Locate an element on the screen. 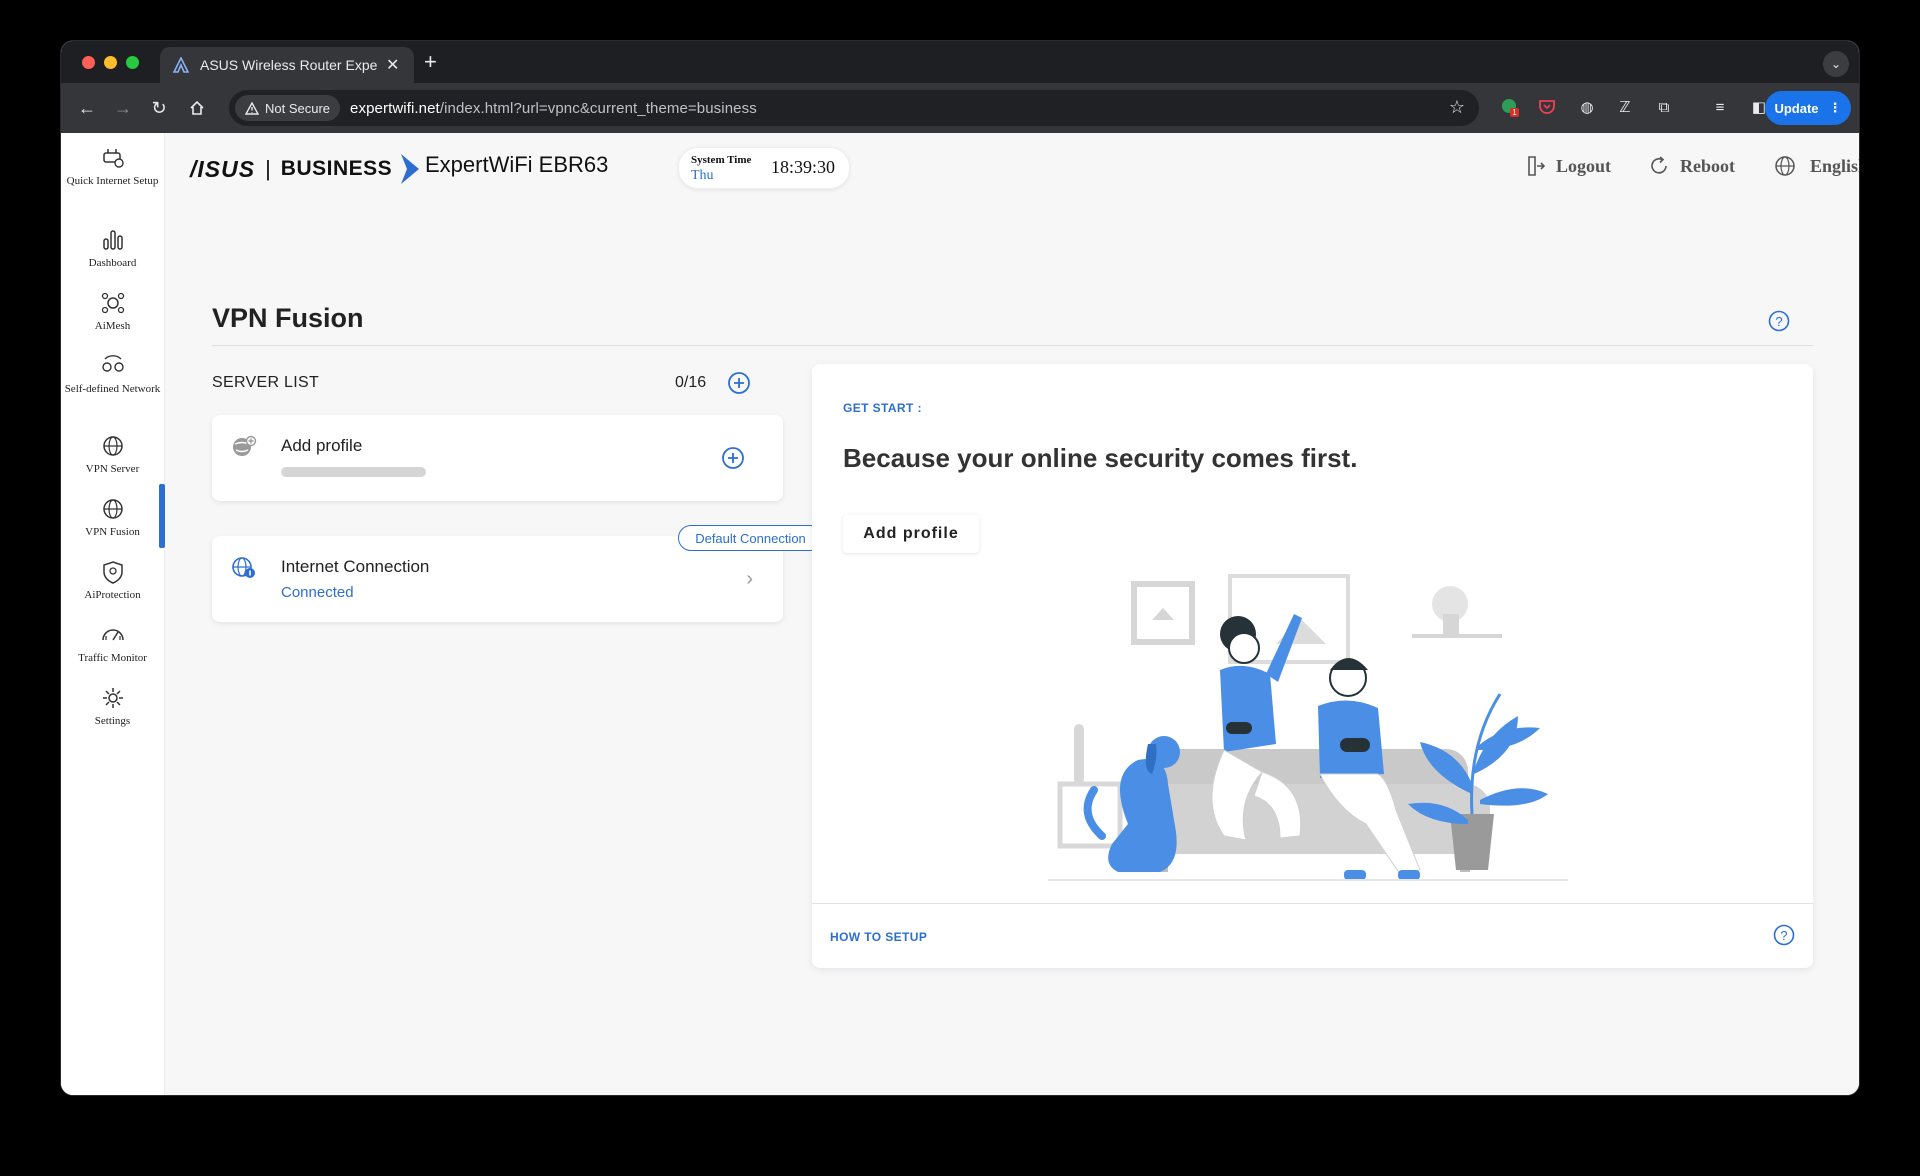  url-host: expertwifi.net is located at coordinates (395, 108).